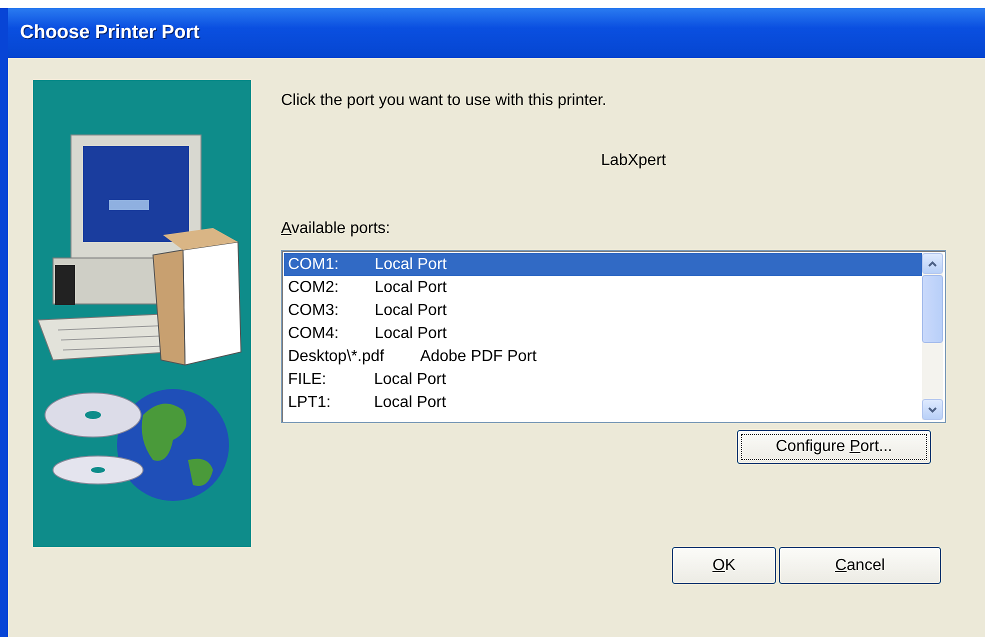  What do you see at coordinates (337, 357) in the screenshot?
I see `port-name: Desktop\*.pdf` at bounding box center [337, 357].